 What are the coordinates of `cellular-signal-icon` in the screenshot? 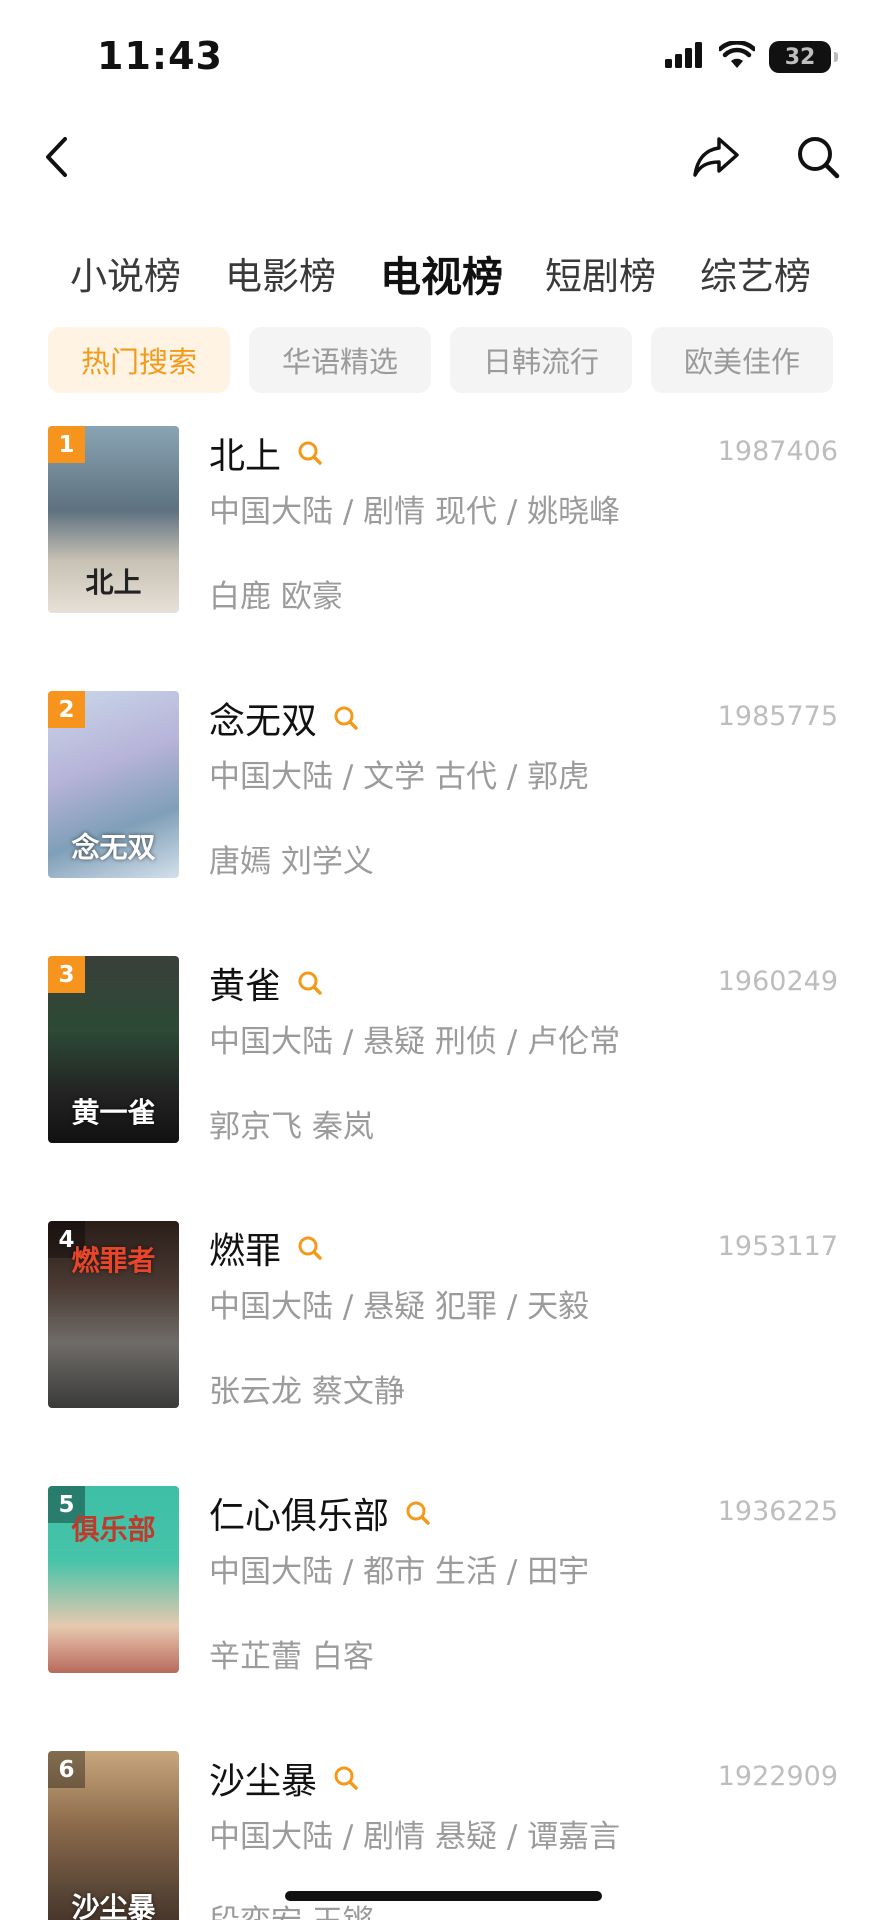 It's located at (685, 57).